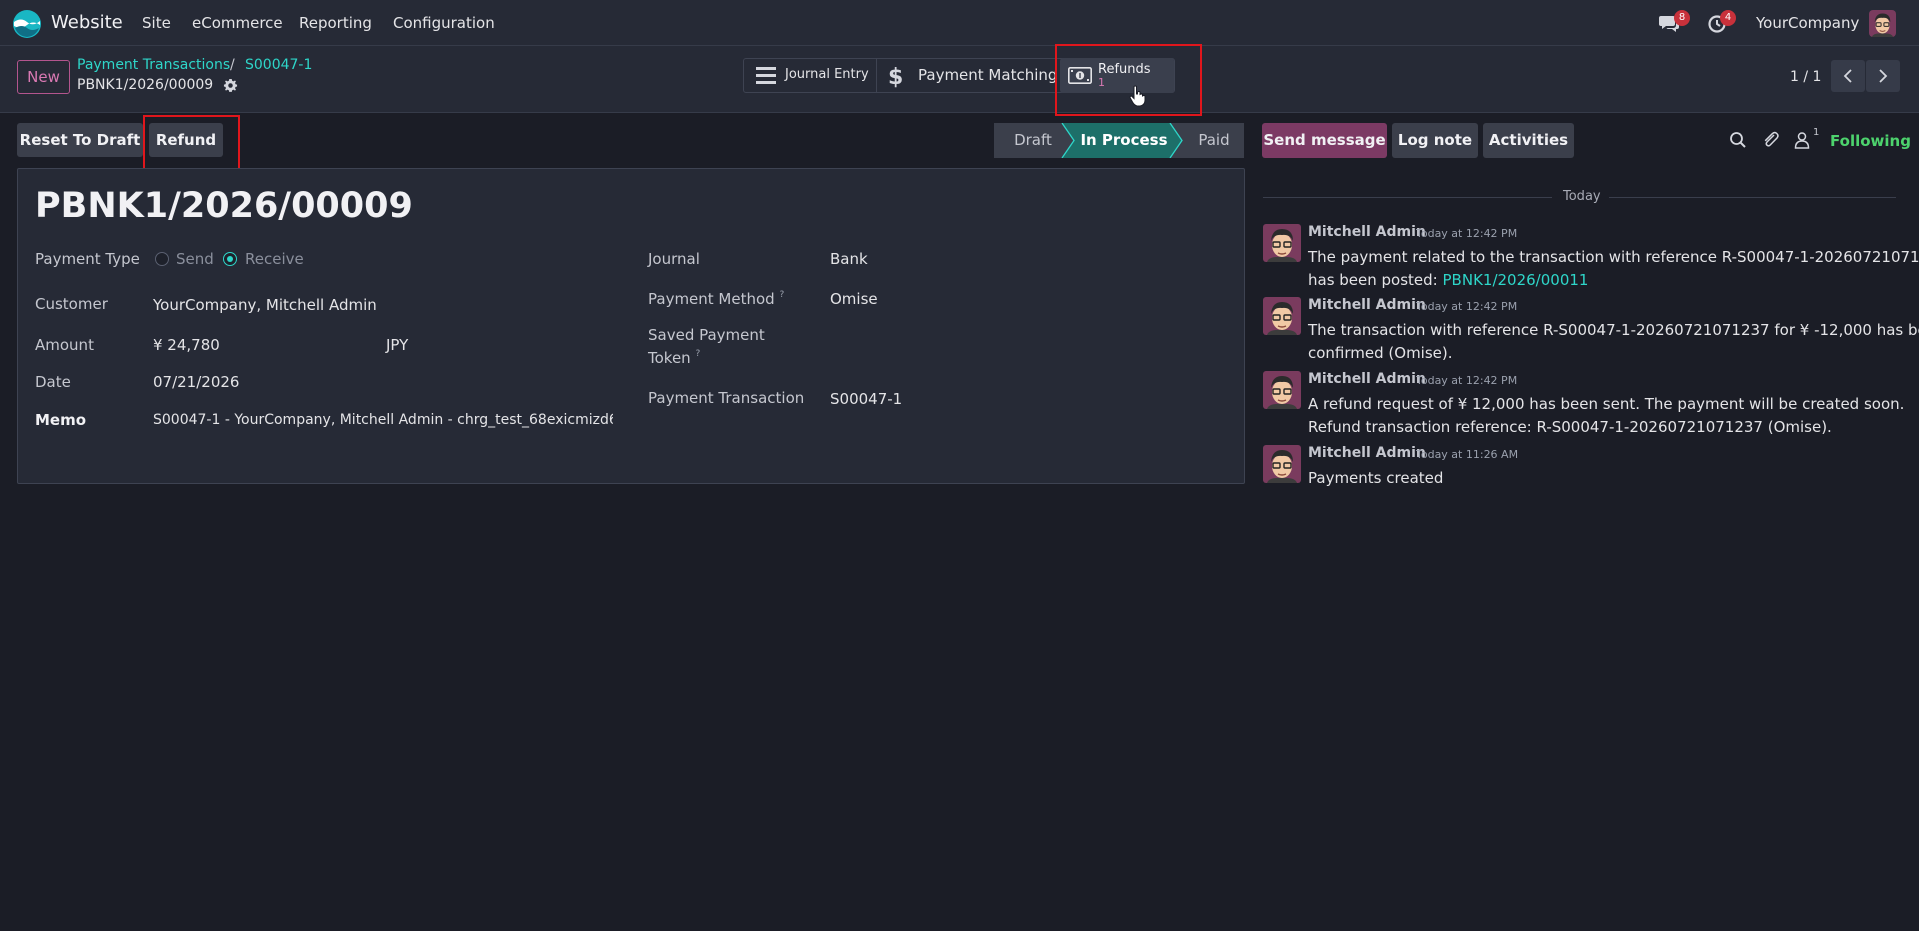 The height and width of the screenshot is (931, 1919). Describe the element at coordinates (87, 259) in the screenshot. I see `payment-type-label: Payment Type` at that location.